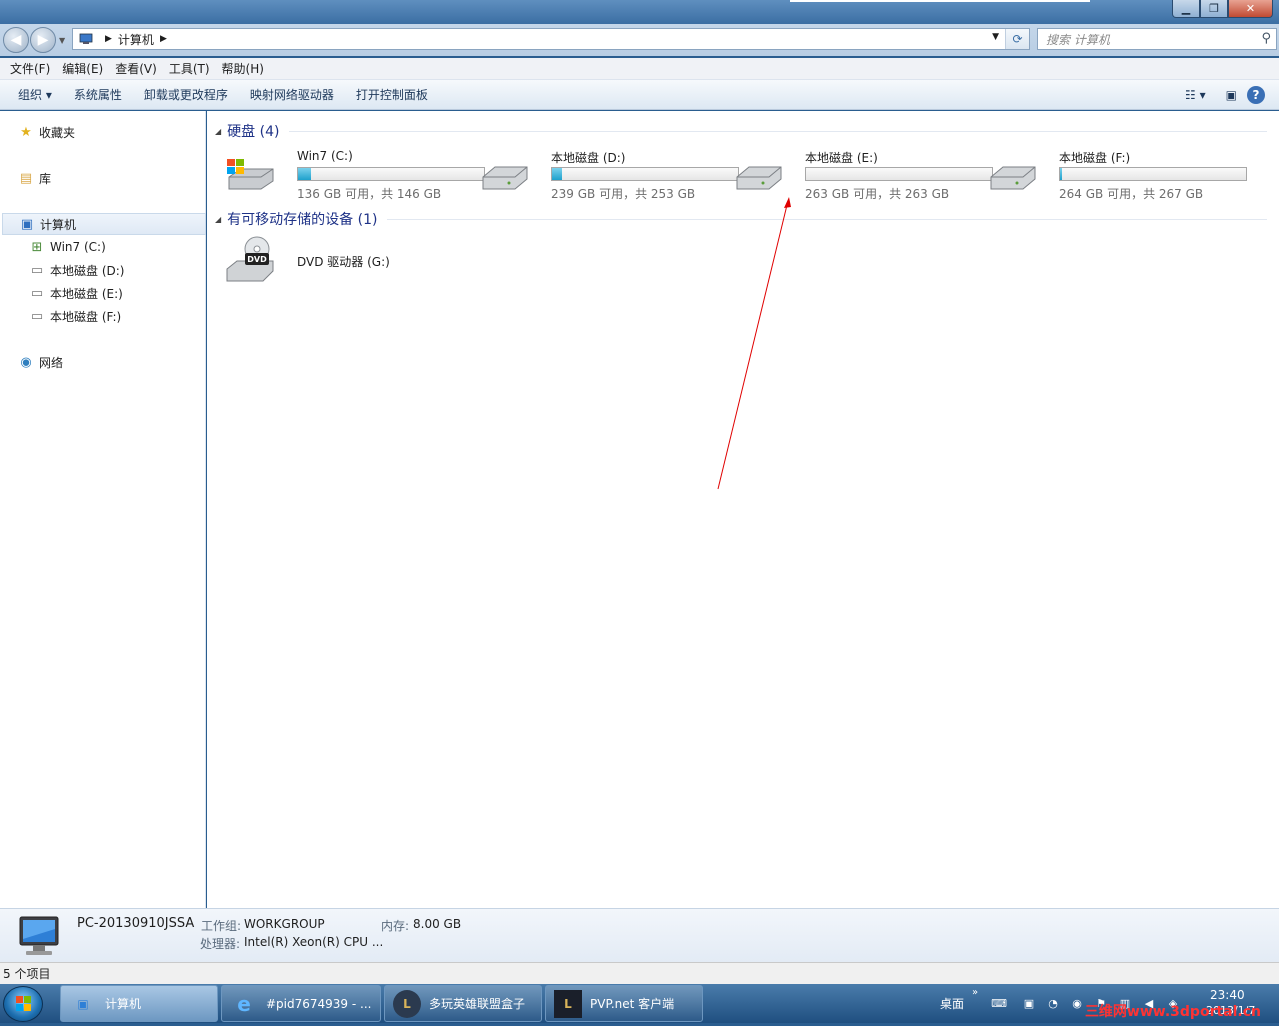 This screenshot has height=1026, width=1279. Describe the element at coordinates (1131, 194) in the screenshot. I see `drive-f-info: 264 GB 可用，共 267 GB` at that location.